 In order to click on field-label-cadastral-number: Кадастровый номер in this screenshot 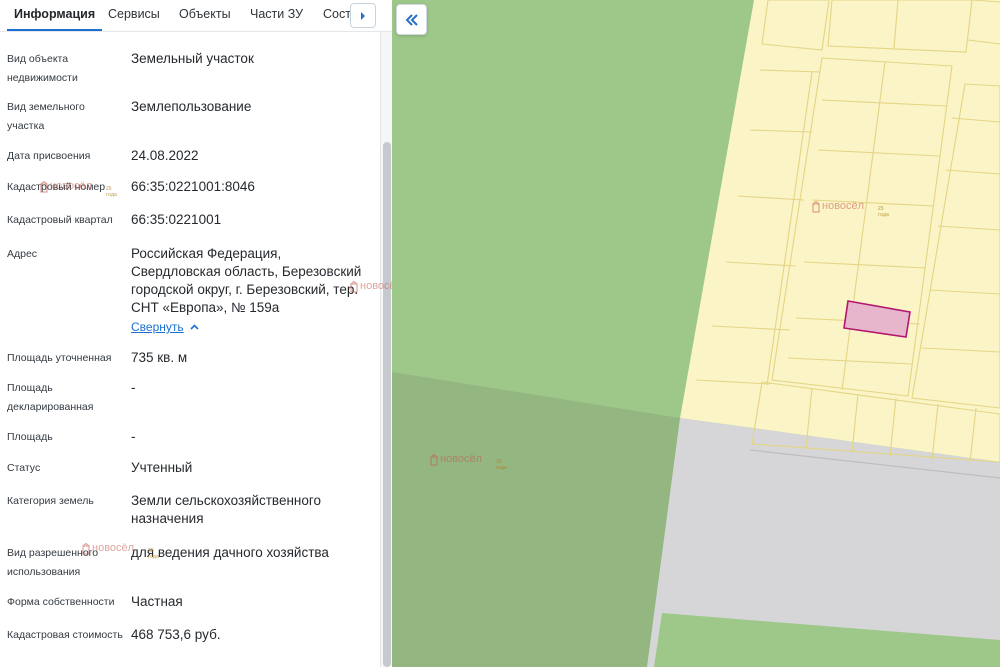, I will do `click(56, 187)`.